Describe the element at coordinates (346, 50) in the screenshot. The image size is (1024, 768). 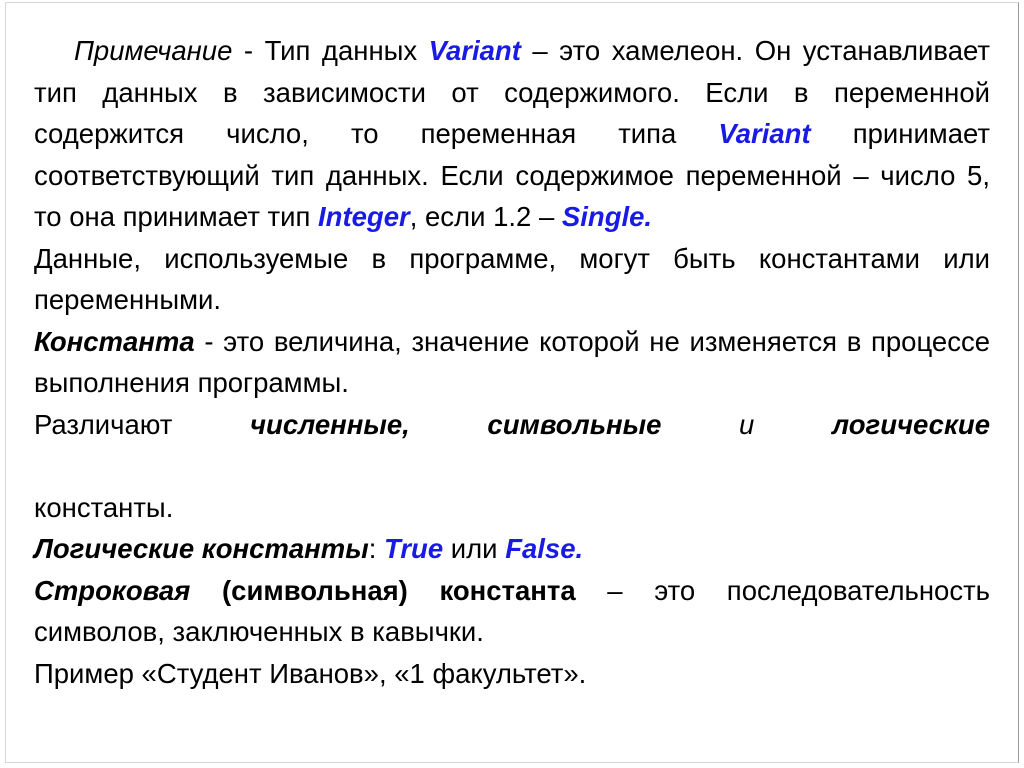
I see `note-segment-a: Тип данных` at that location.